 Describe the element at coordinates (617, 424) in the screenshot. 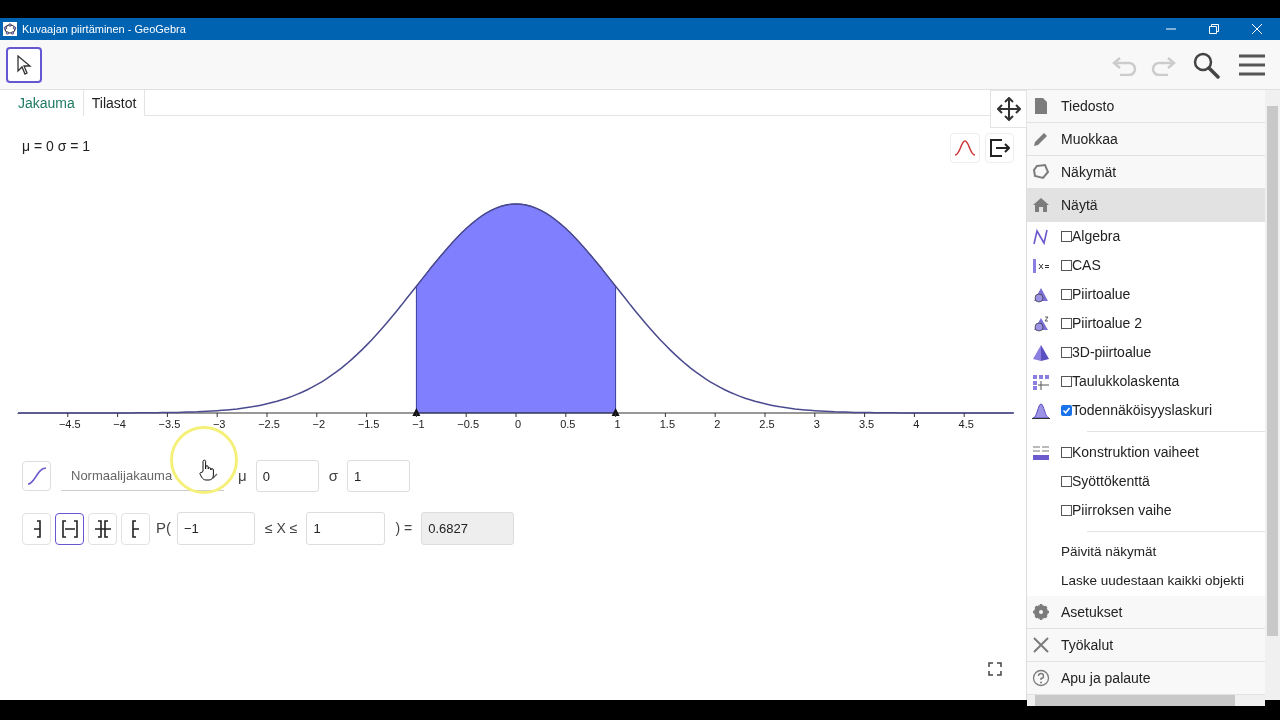

I see `axis-label: 1` at that location.